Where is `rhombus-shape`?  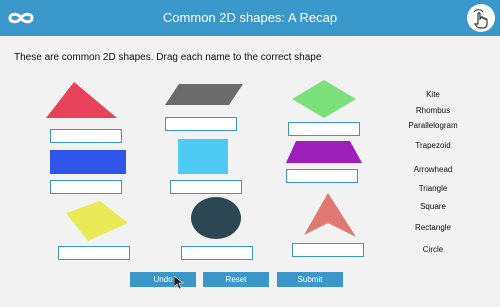
rhombus-shape is located at coordinates (324, 99).